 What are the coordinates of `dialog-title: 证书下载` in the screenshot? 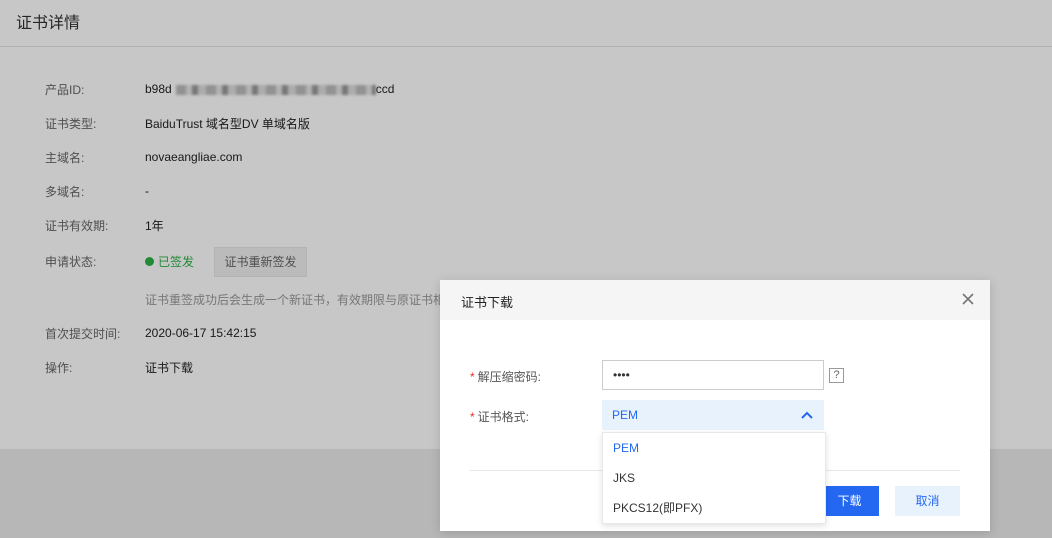 It's located at (487, 302).